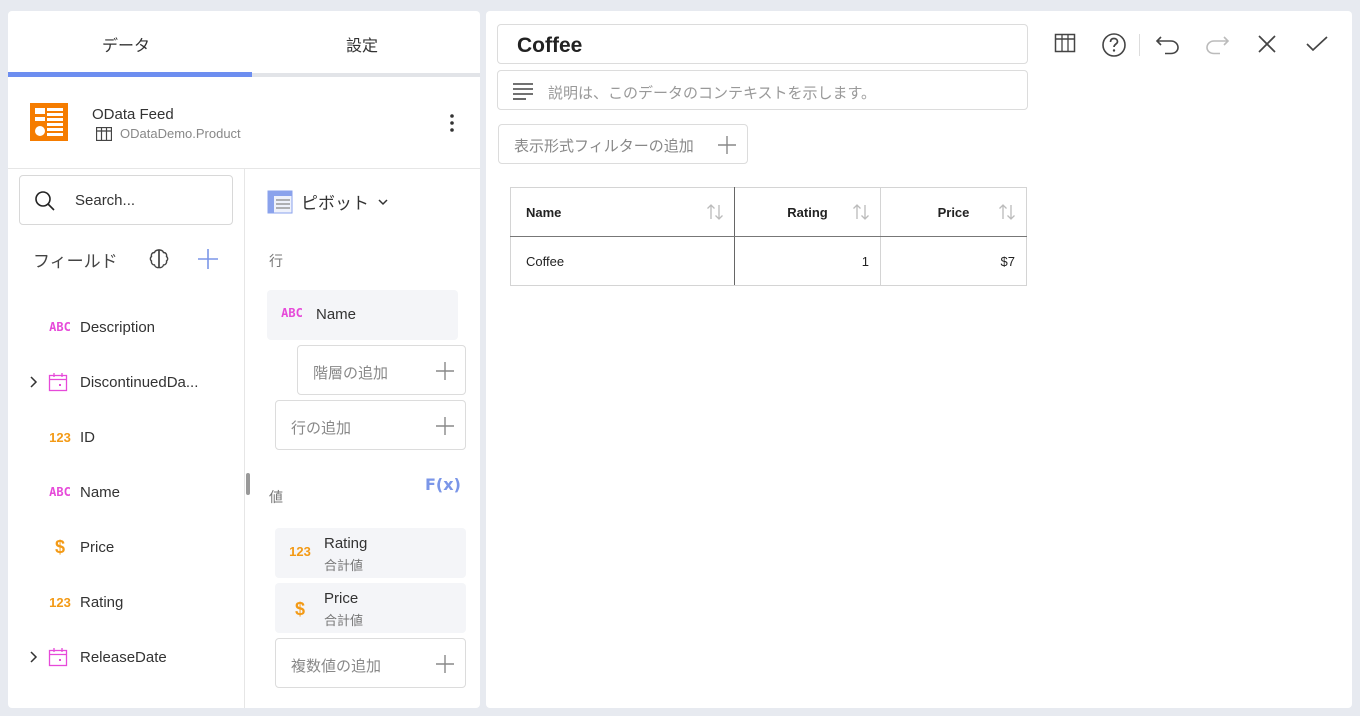  Describe the element at coordinates (1168, 44) in the screenshot. I see `undo-icon` at that location.